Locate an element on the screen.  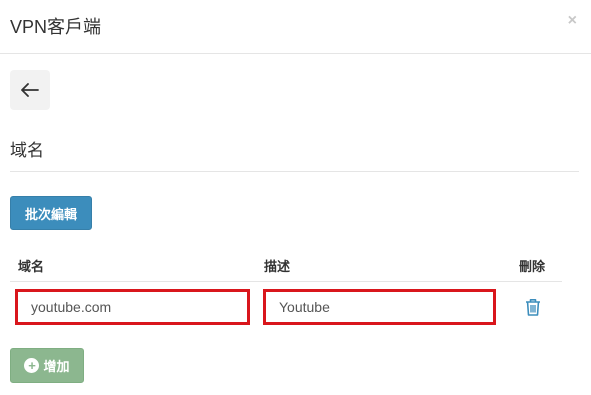
description-input is located at coordinates (379, 307).